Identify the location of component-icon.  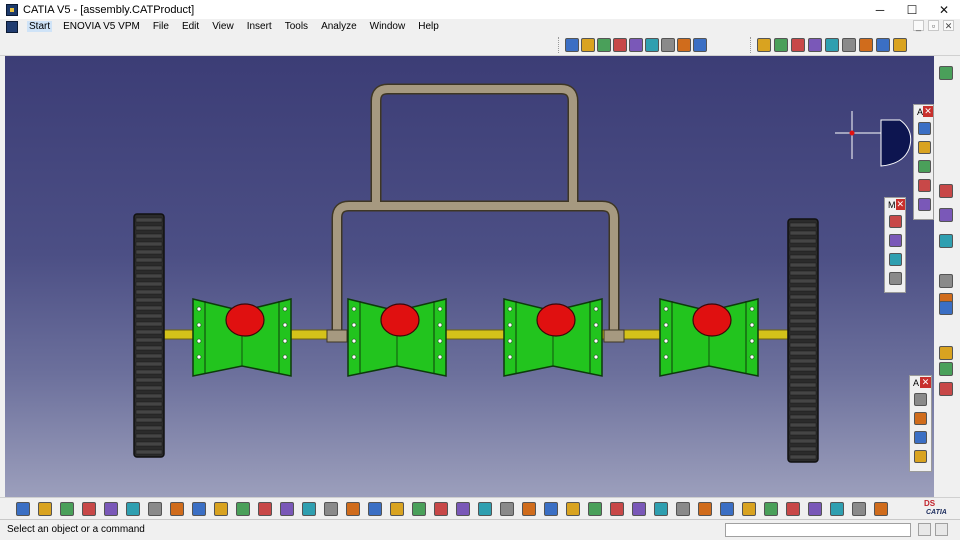
(798, 45).